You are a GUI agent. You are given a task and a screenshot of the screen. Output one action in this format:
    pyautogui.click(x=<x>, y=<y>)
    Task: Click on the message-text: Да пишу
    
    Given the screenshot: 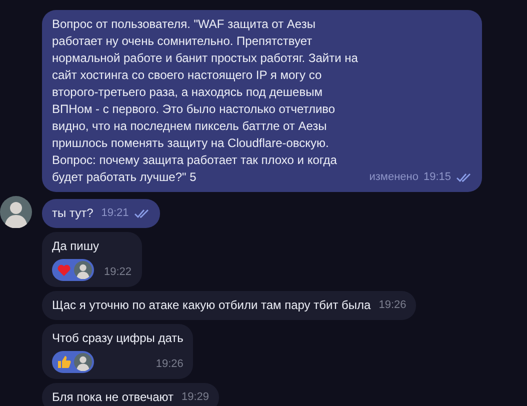 What is the action you would take?
    pyautogui.click(x=76, y=246)
    